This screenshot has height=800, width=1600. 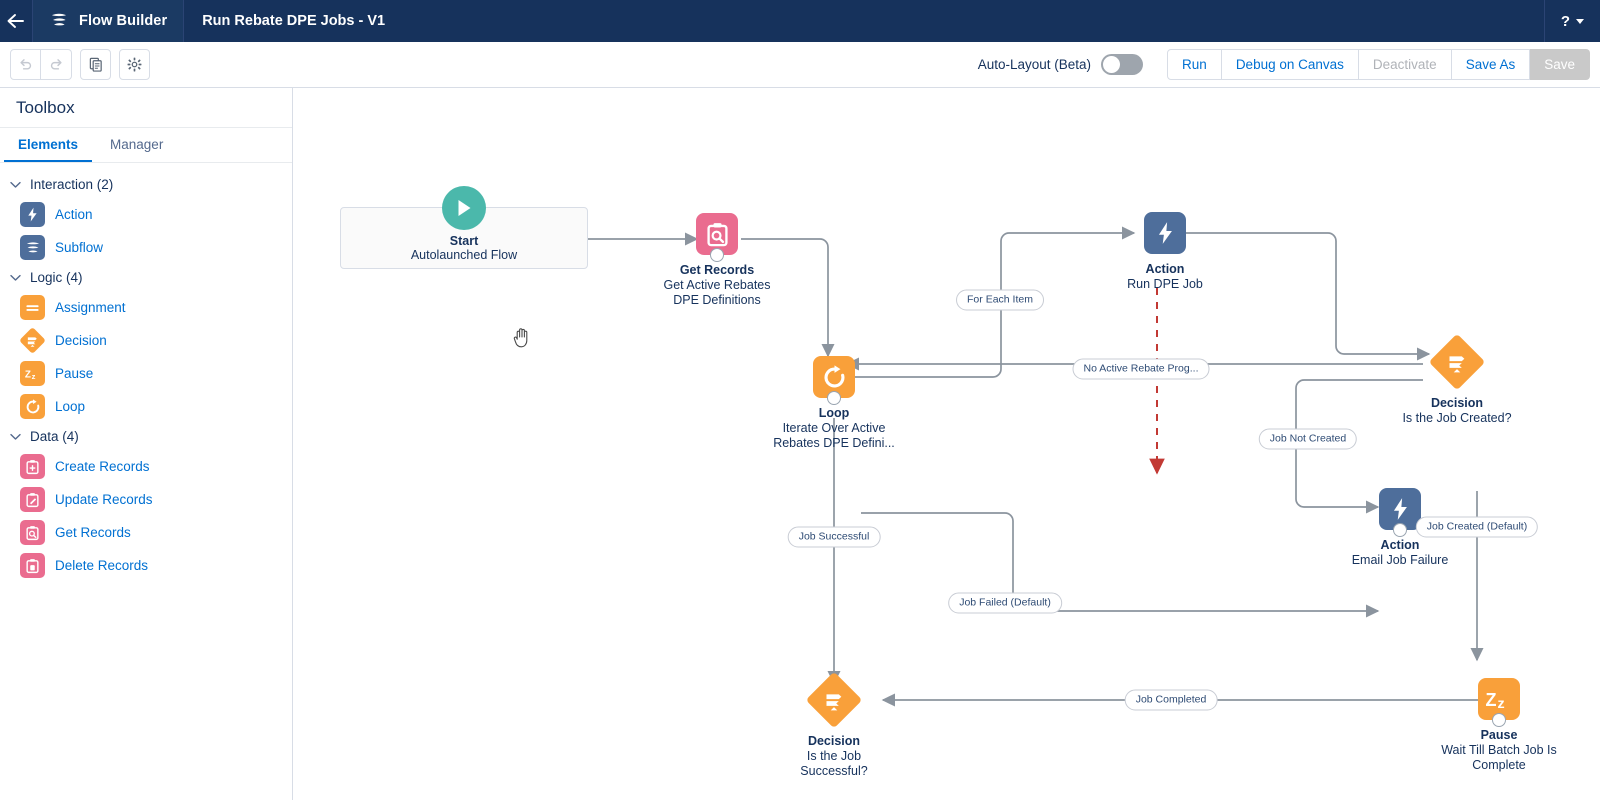 What do you see at coordinates (717, 237) in the screenshot?
I see `get-records-node-icon-wrap` at bounding box center [717, 237].